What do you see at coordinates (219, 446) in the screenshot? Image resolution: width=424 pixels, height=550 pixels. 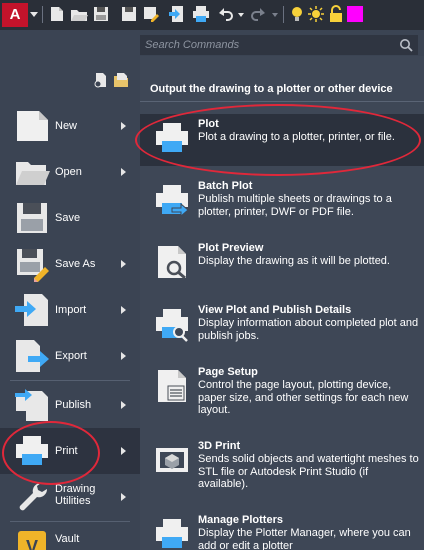 I see `command-title: 3D Print` at bounding box center [219, 446].